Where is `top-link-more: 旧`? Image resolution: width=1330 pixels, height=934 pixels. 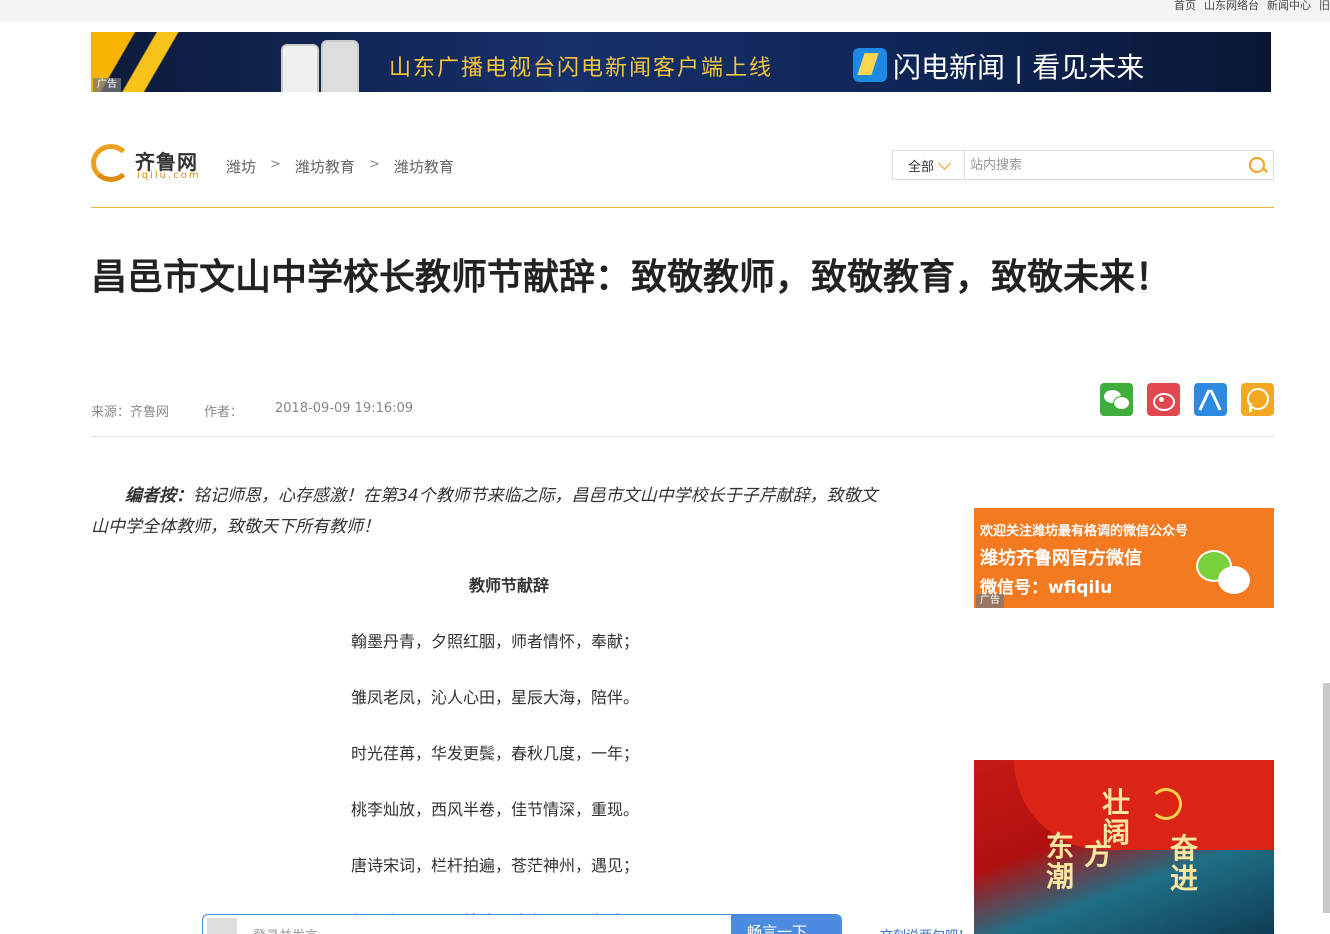
top-link-more: 旧 is located at coordinates (1324, 7).